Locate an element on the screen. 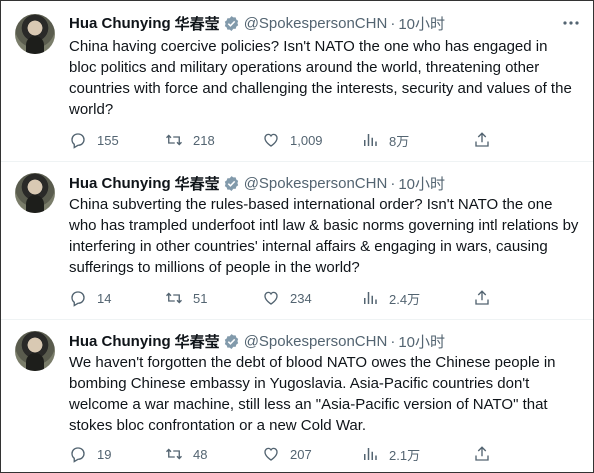 The width and height of the screenshot is (594, 473). retweet-count: 51 is located at coordinates (200, 298).